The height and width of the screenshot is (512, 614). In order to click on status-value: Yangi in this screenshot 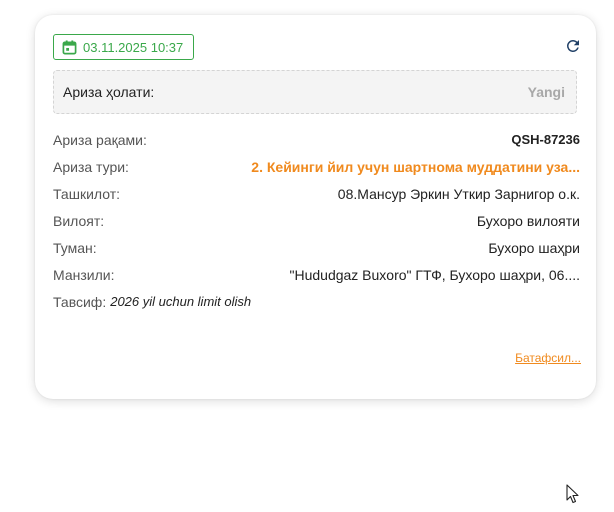, I will do `click(546, 92)`.